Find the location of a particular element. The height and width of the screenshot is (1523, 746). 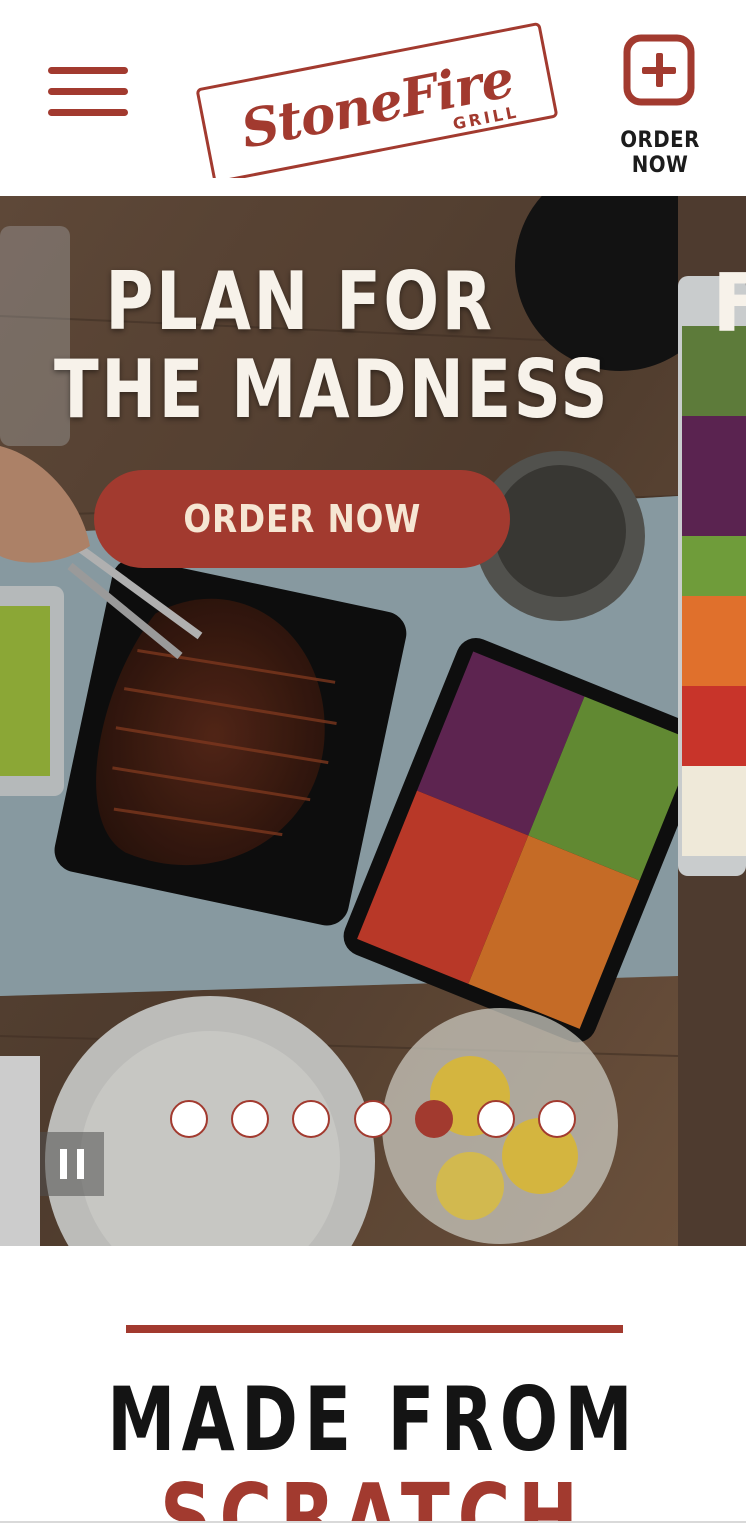

site-header: StoneFire GRILL ORDER NOW is located at coordinates (373, 98).